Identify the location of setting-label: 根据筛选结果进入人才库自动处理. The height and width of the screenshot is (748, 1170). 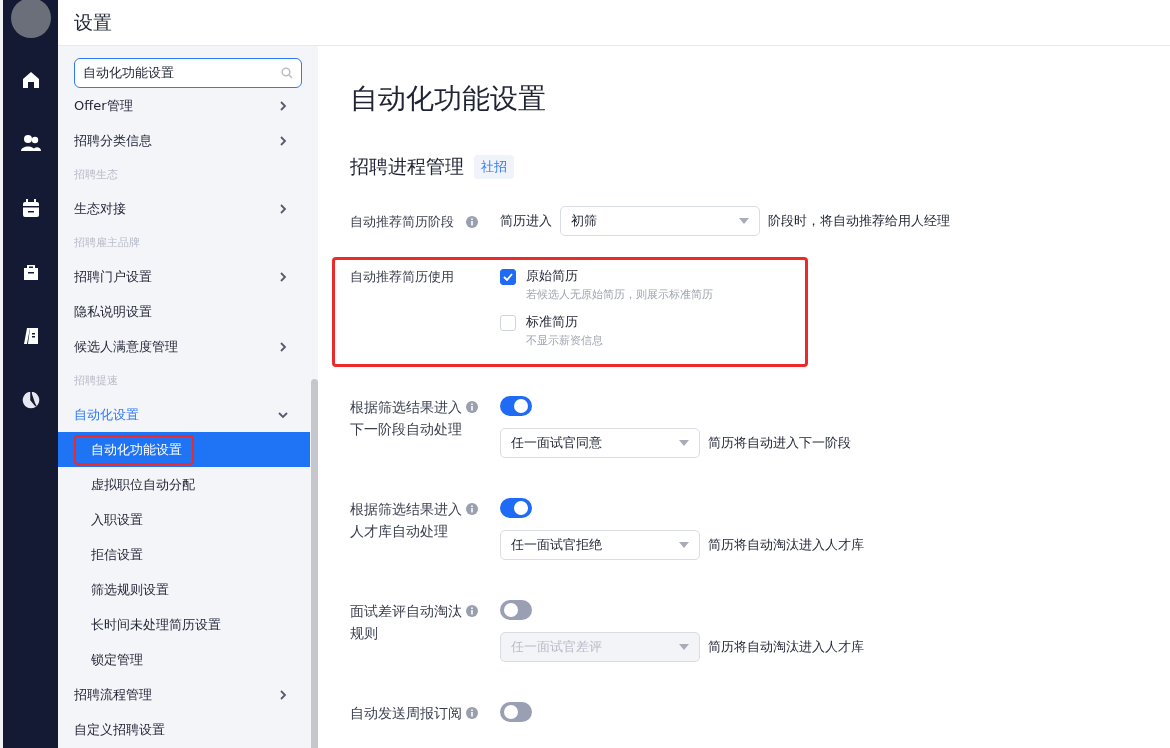
(406, 520).